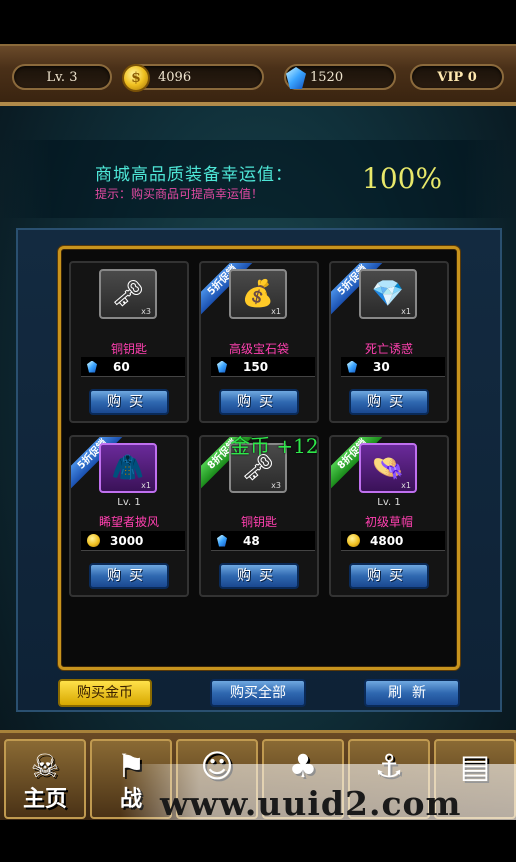 The width and height of the screenshot is (516, 862). I want to click on item-price: 3000, so click(133, 541).